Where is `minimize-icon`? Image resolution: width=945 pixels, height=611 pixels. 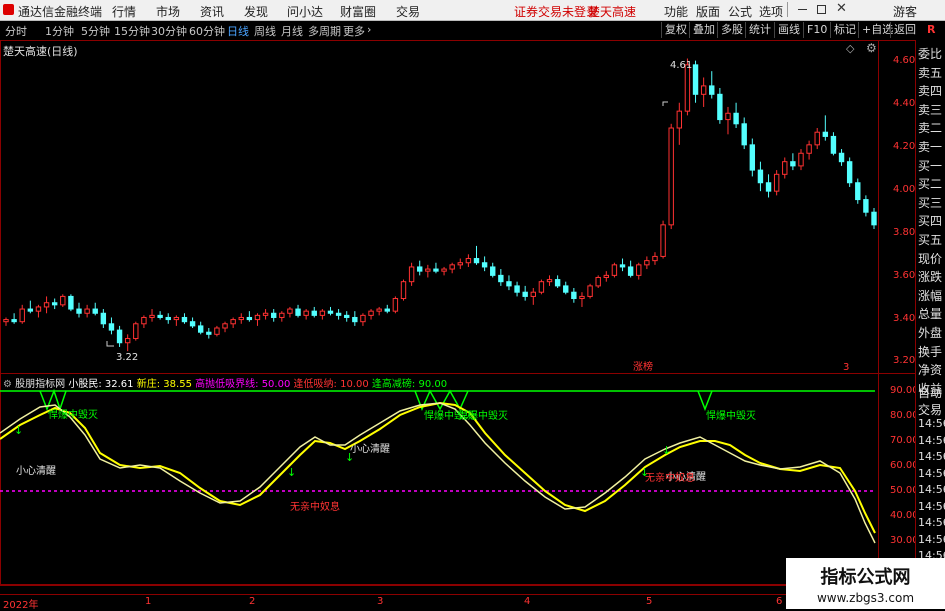 minimize-icon is located at coordinates (802, 9).